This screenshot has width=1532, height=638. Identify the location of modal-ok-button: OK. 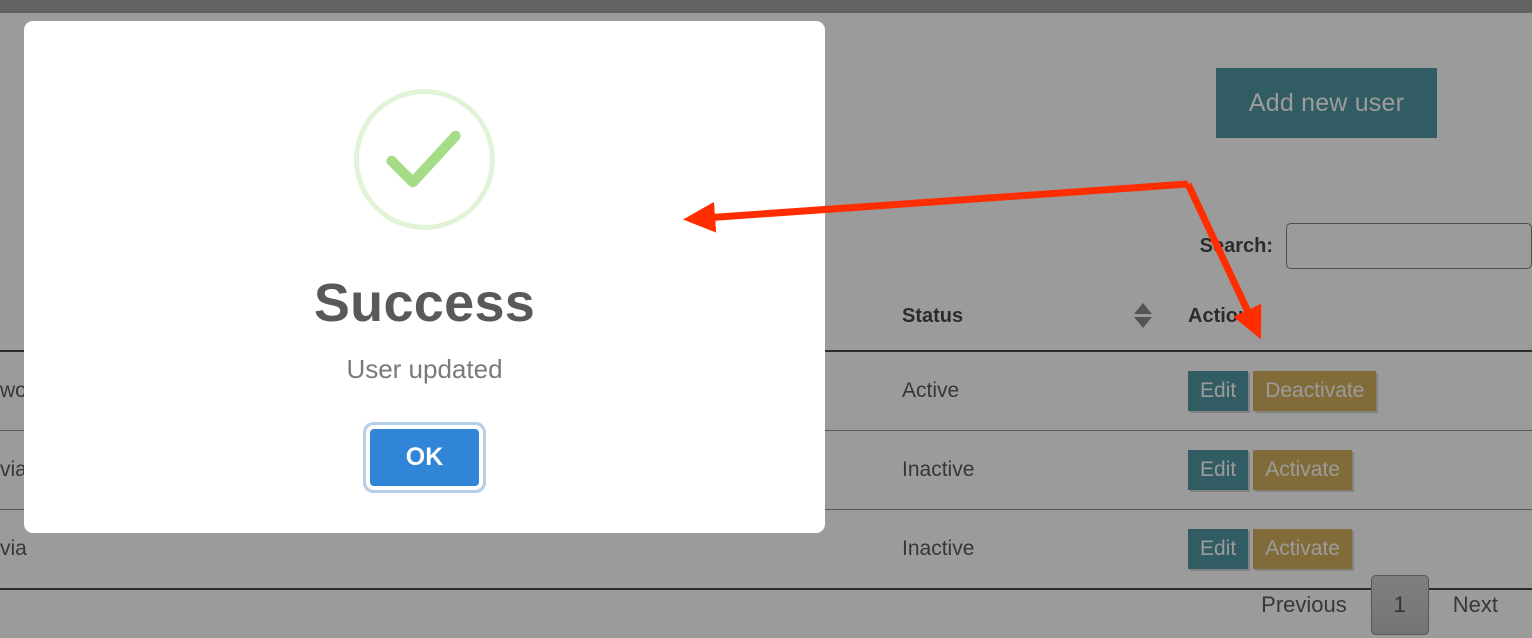
(424, 457).